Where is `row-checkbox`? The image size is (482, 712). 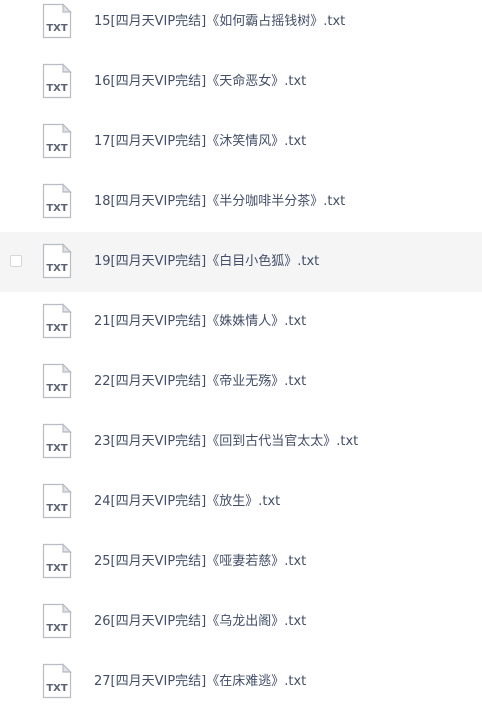 row-checkbox is located at coordinates (16, 261).